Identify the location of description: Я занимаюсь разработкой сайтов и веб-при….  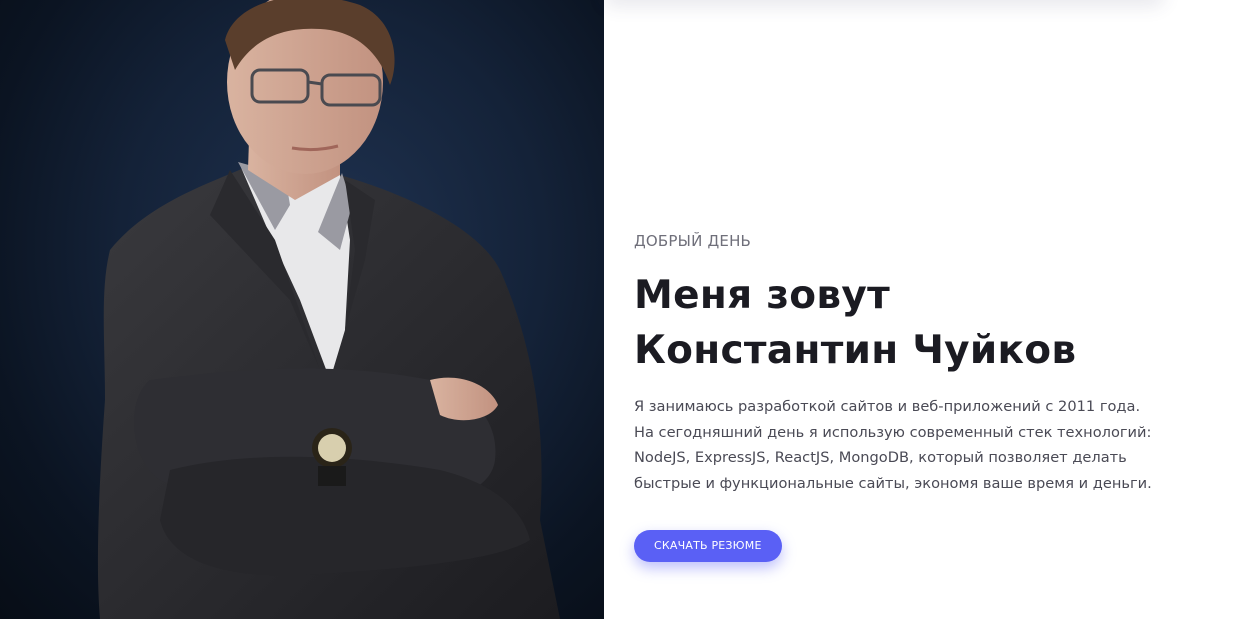
(894, 445).